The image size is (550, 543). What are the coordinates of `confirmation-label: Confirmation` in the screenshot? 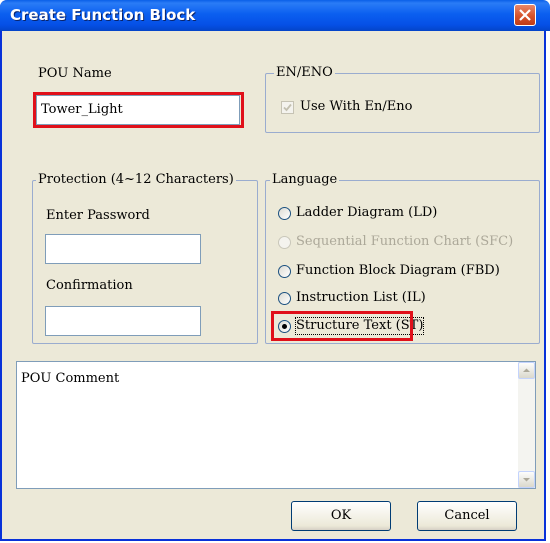 It's located at (89, 285).